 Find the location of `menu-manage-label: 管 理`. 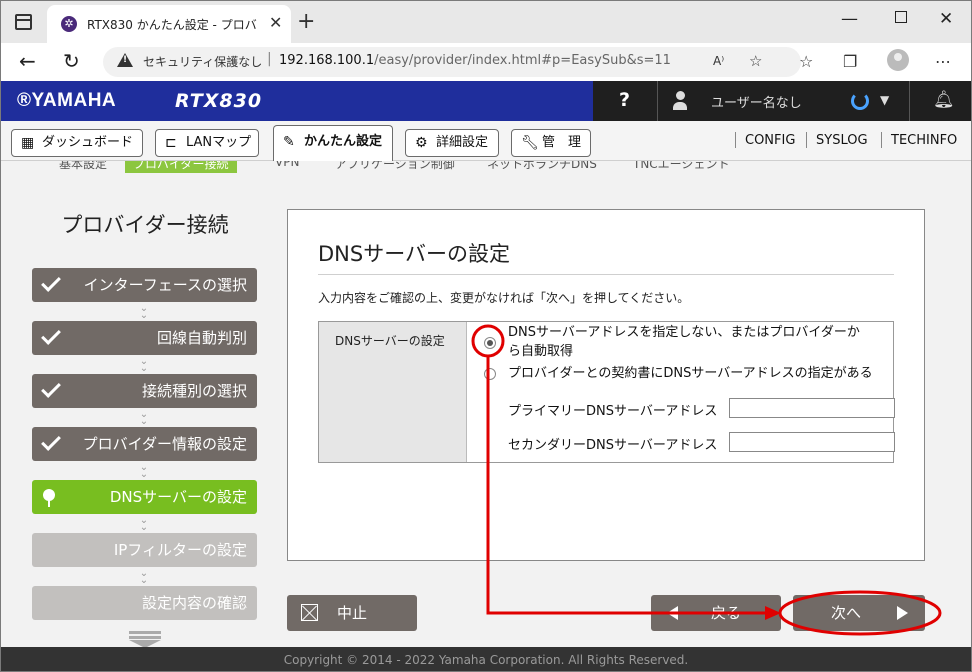

menu-manage-label: 管 理 is located at coordinates (562, 142).